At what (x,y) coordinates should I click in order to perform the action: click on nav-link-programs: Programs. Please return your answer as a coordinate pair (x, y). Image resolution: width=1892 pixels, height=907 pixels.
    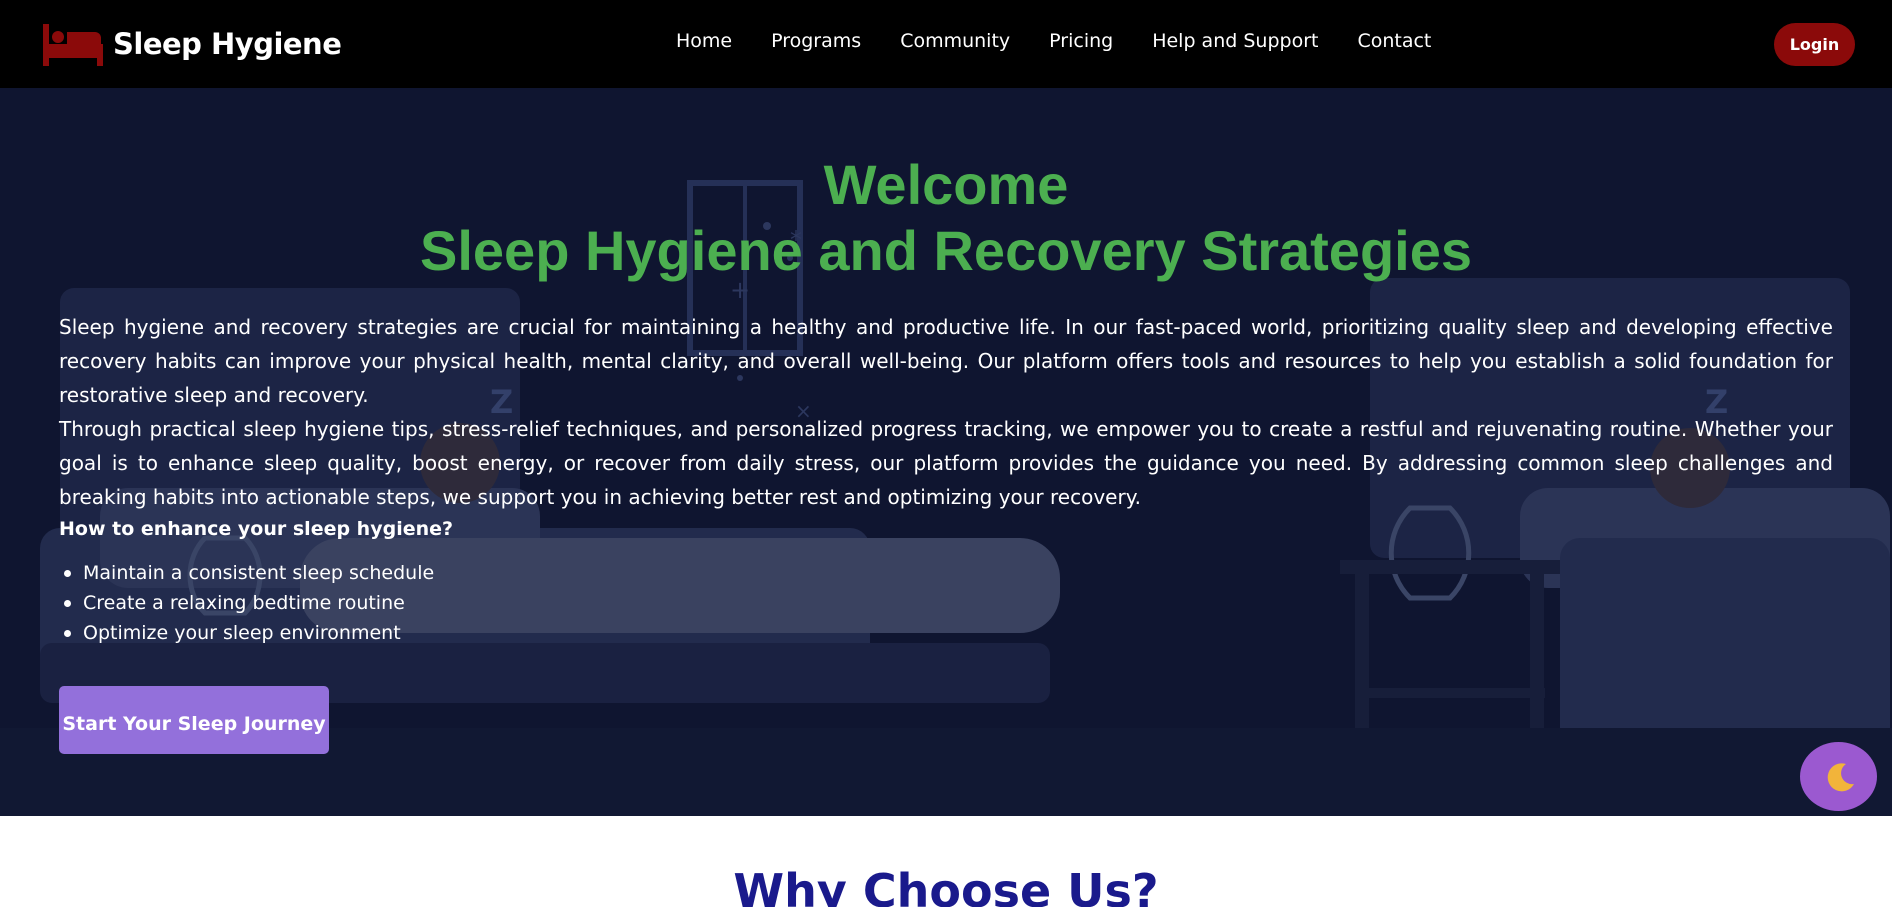
    Looking at the image, I should click on (816, 41).